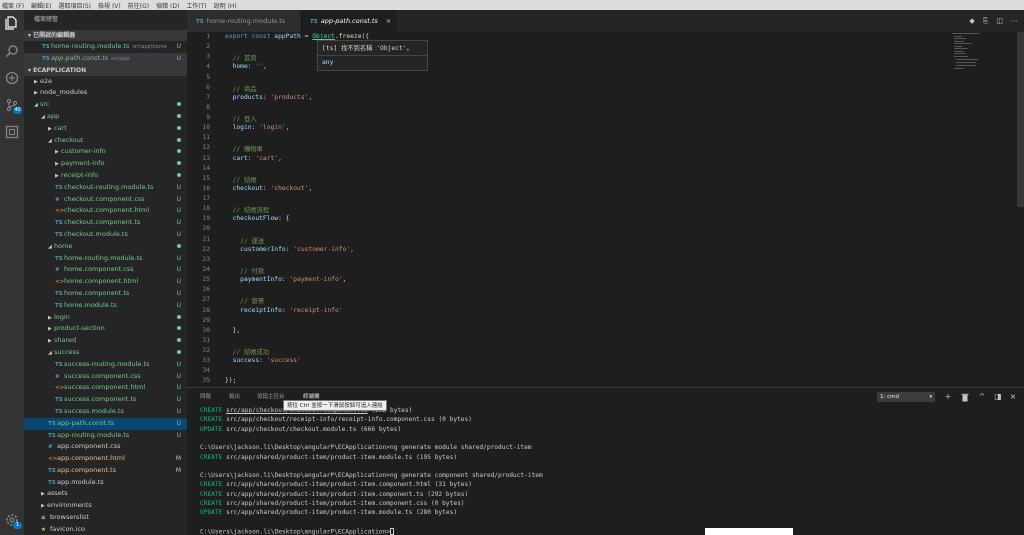 This screenshot has width=1024, height=535. I want to click on search-icon, so click(12, 51).